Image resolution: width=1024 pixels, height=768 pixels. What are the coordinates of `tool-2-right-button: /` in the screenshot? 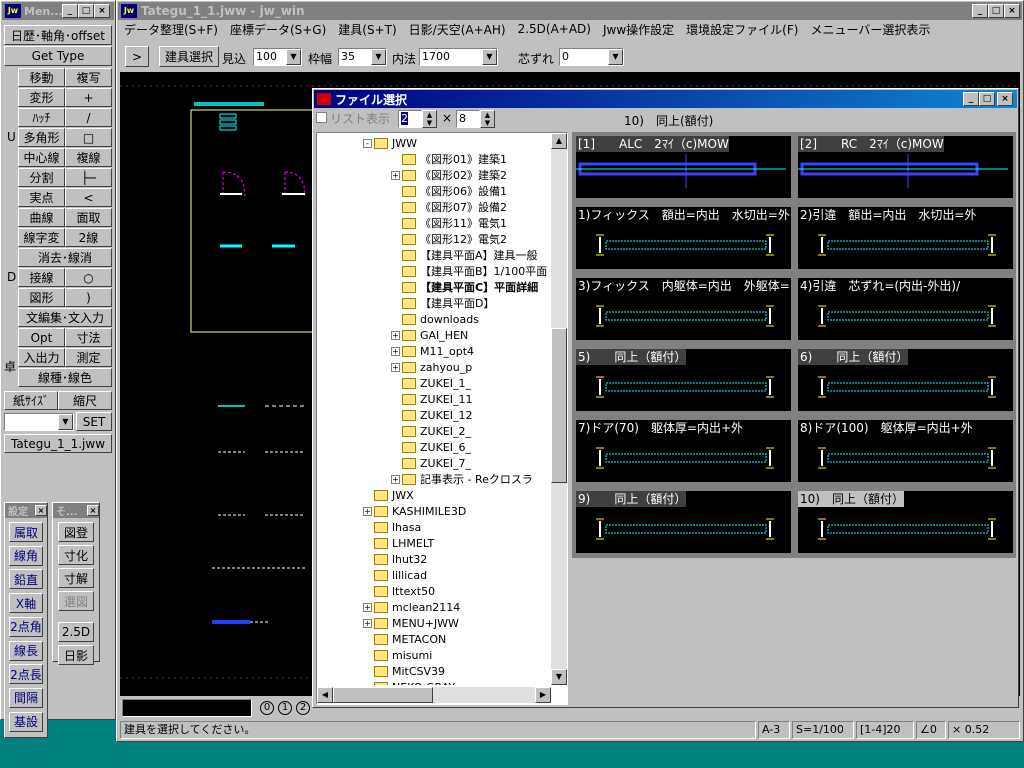 It's located at (88, 117).